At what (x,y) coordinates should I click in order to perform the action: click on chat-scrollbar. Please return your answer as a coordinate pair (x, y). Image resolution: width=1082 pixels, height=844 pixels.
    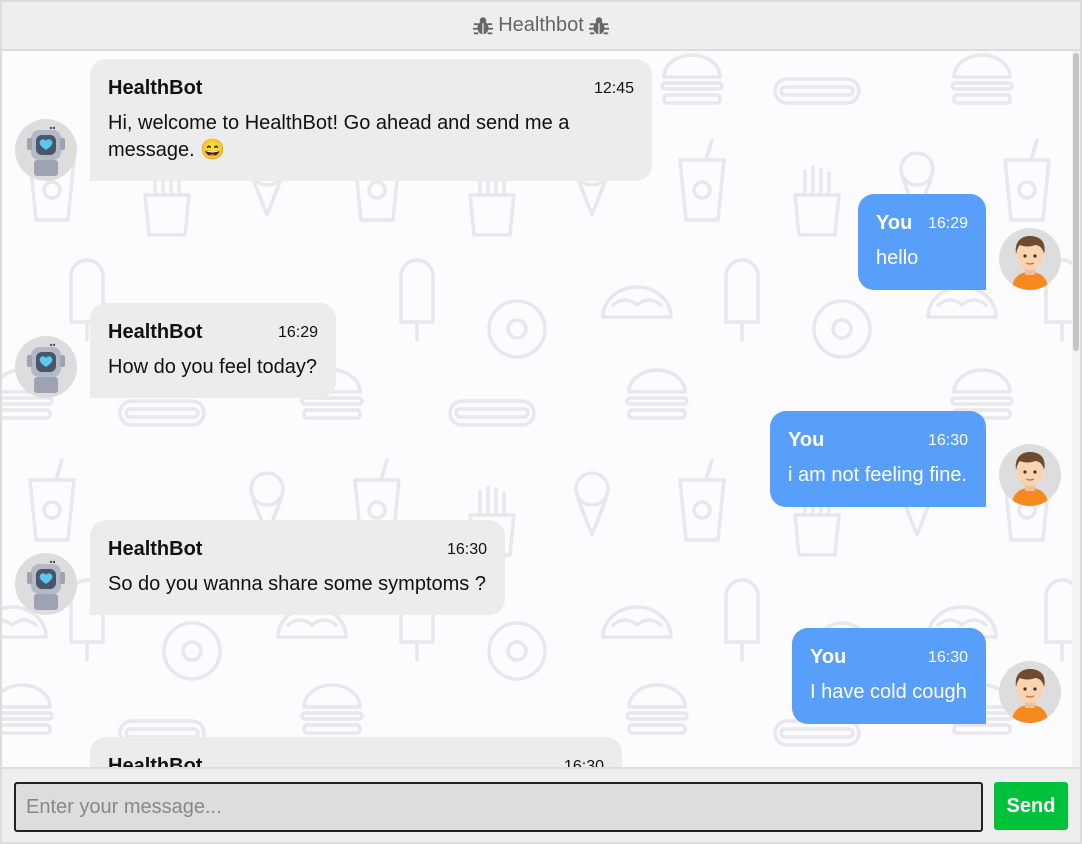
    Looking at the image, I should click on (1076, 409).